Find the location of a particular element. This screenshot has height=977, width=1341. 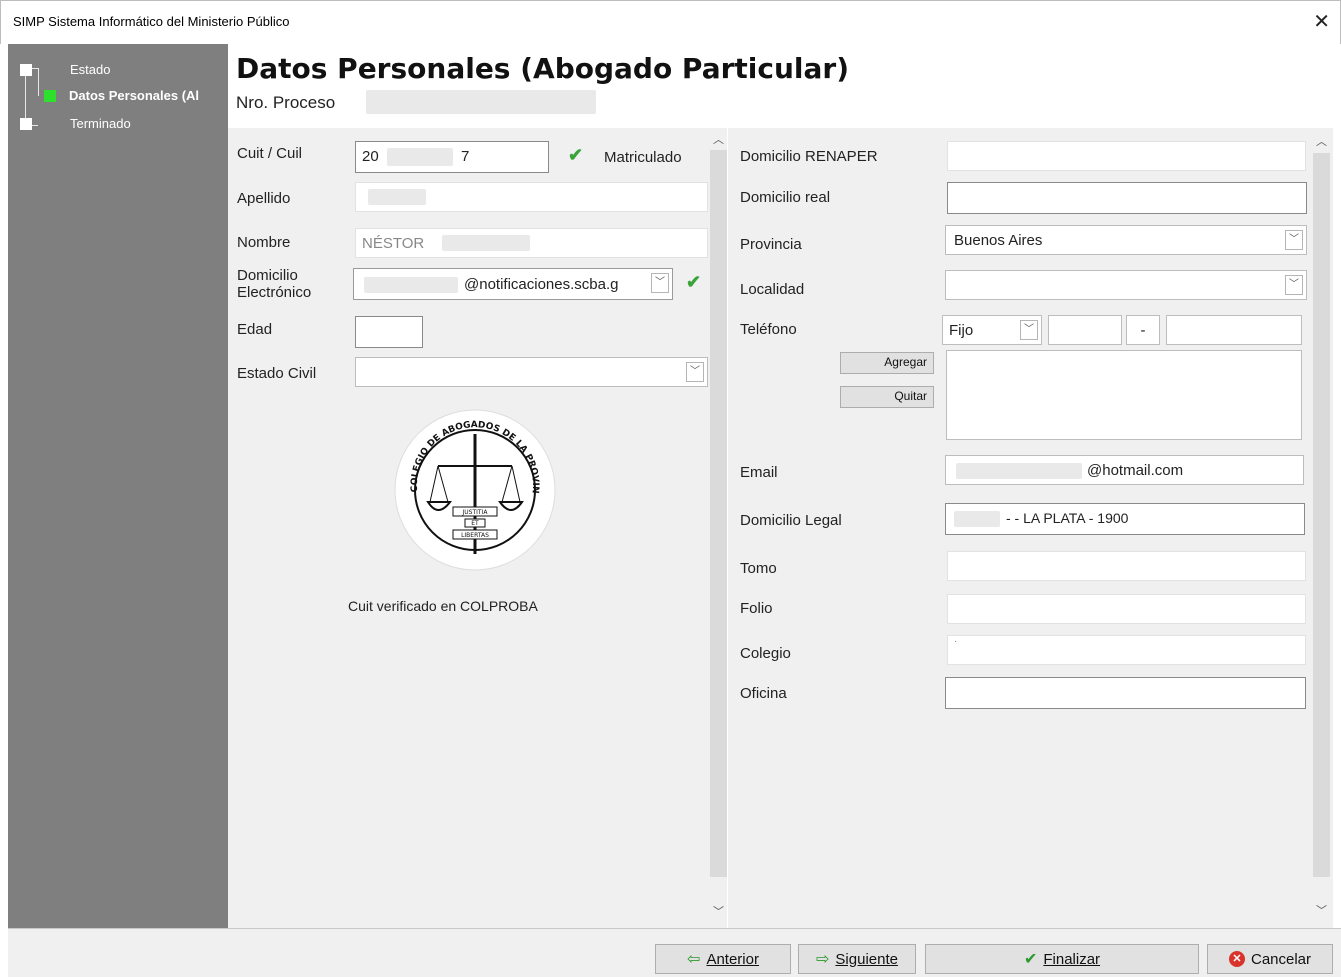

agregar-button: Agregar is located at coordinates (887, 363).